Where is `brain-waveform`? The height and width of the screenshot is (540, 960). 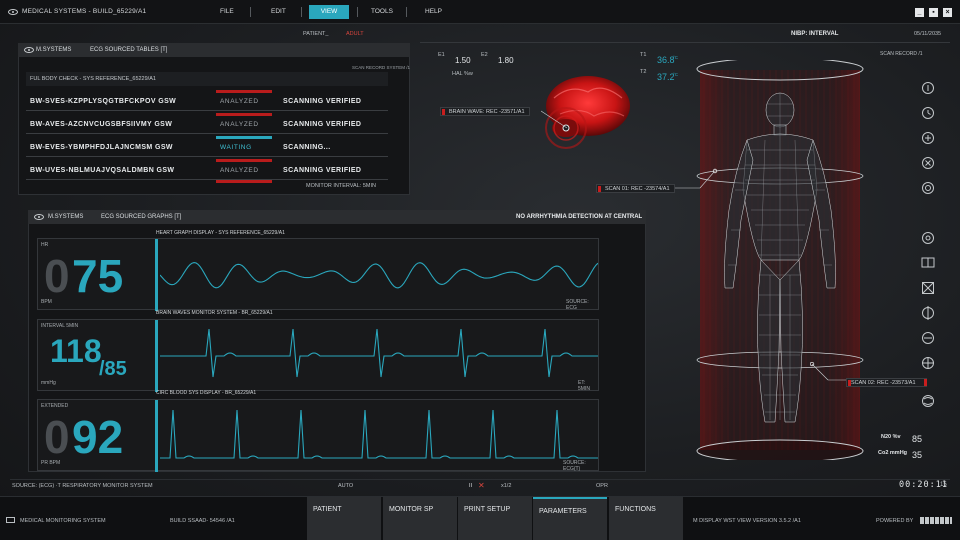 brain-waveform is located at coordinates (379, 353).